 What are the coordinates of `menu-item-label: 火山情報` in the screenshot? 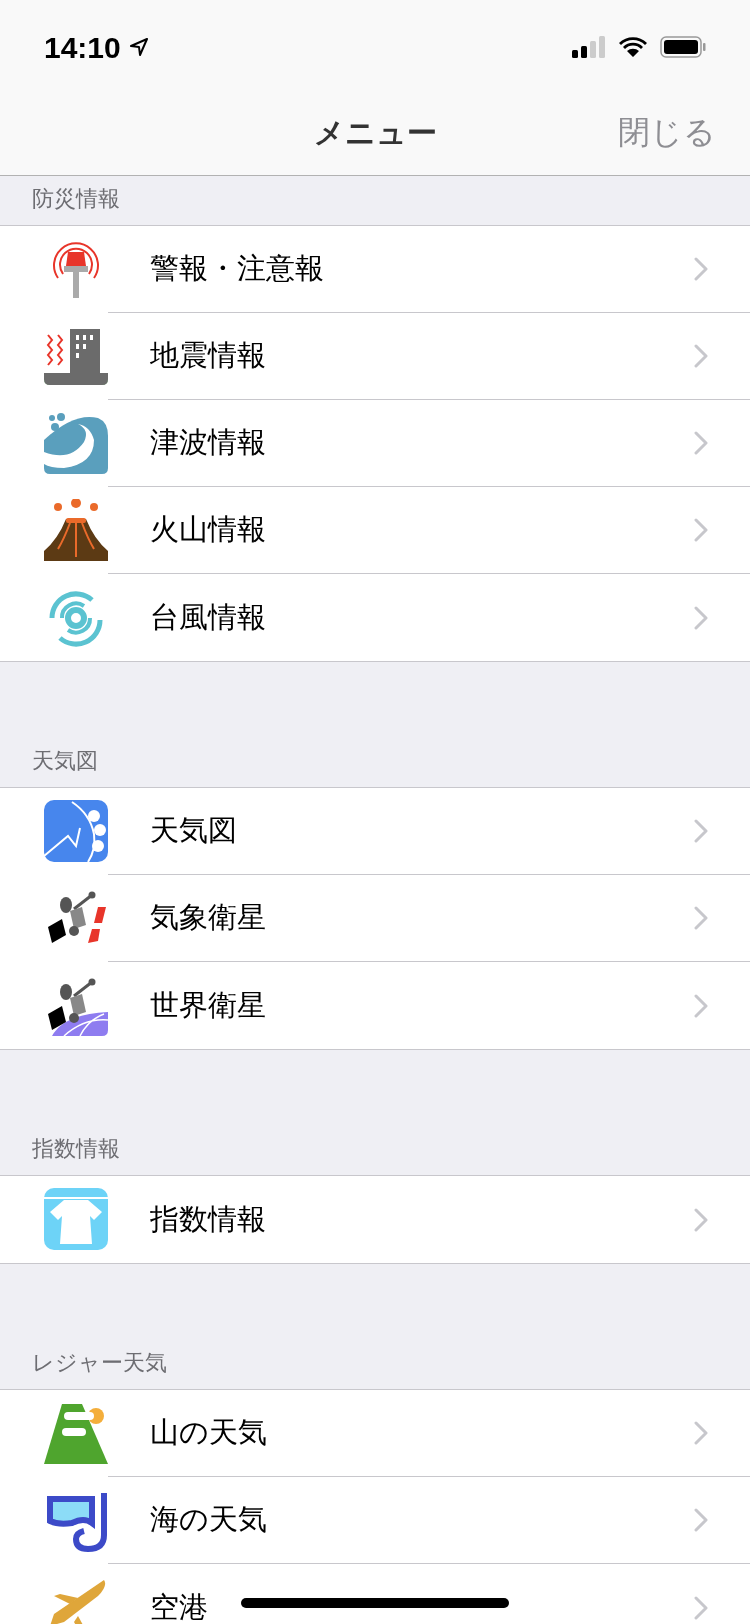 It's located at (208, 530).